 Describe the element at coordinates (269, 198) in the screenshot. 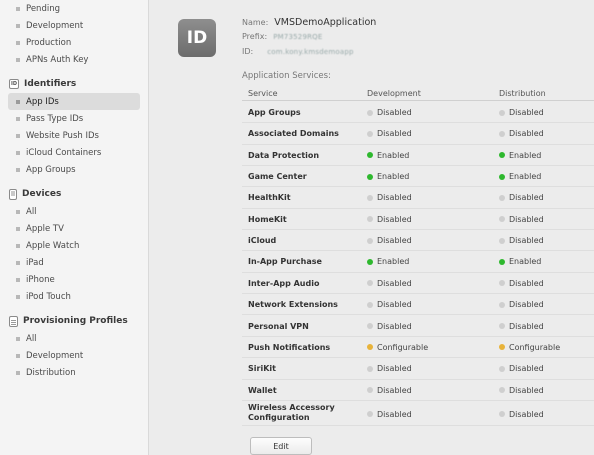

I see `service-name: HealthKit` at that location.